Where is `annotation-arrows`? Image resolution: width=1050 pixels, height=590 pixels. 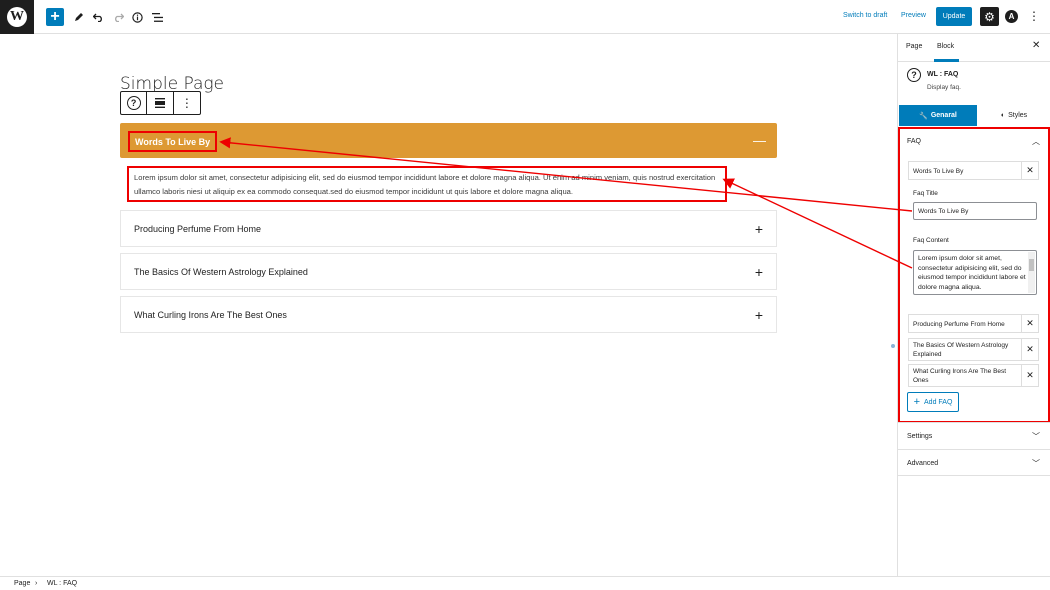 annotation-arrows is located at coordinates (566, 203).